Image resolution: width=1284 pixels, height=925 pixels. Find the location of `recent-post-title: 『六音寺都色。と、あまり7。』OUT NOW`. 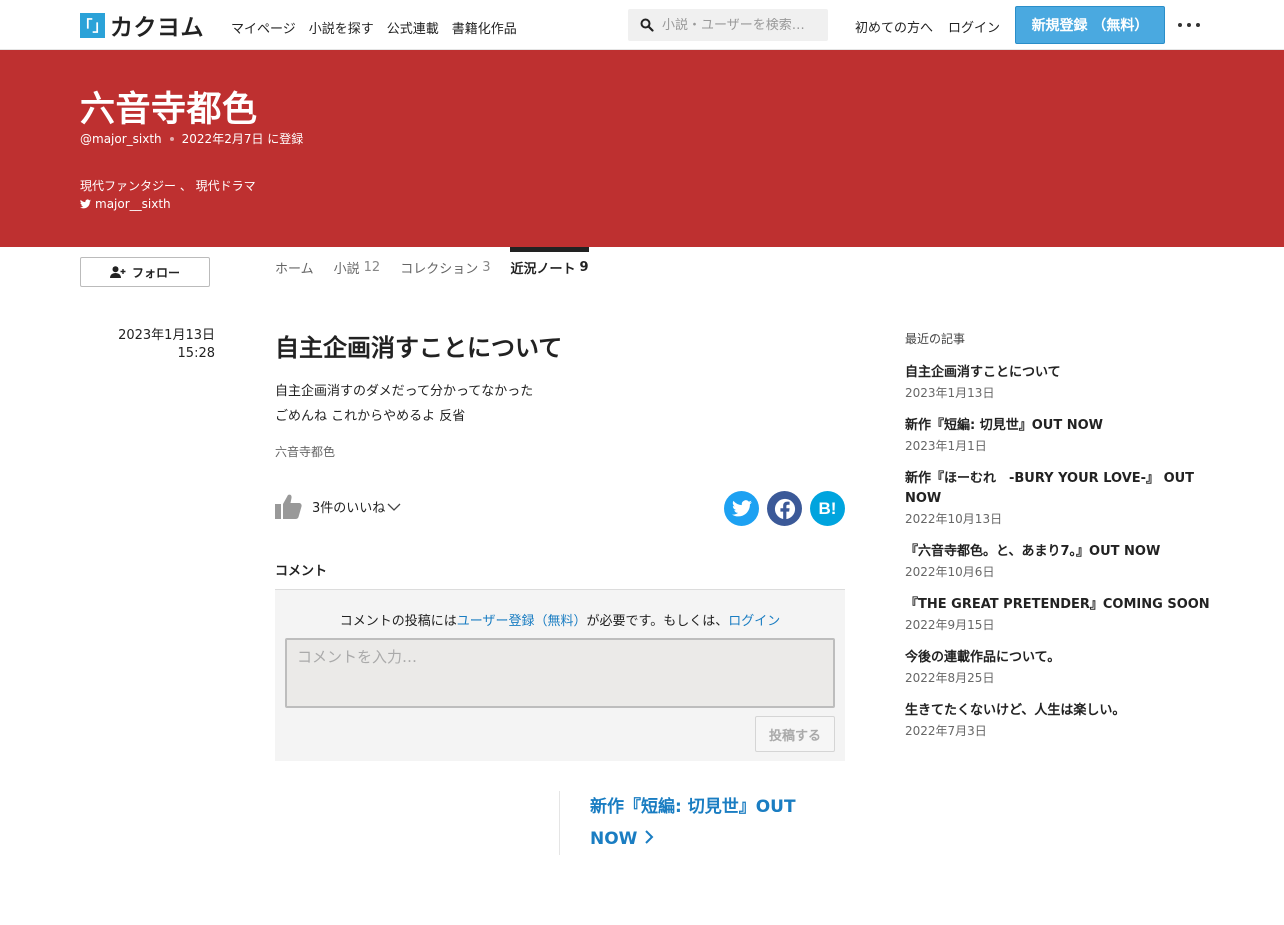

recent-post-title: 『六音寺都色。と、あまり7。』OUT NOW is located at coordinates (1033, 551).